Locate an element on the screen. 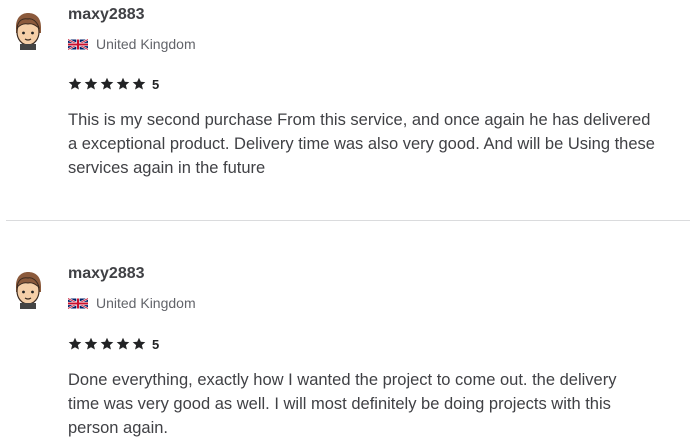 The image size is (696, 441). review-text-line: services again in the future is located at coordinates (167, 168).